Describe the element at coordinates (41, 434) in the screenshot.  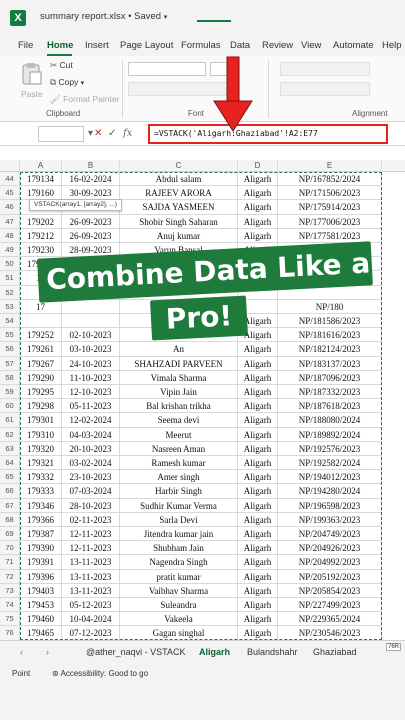
I see `cell-id: 179310` at that location.